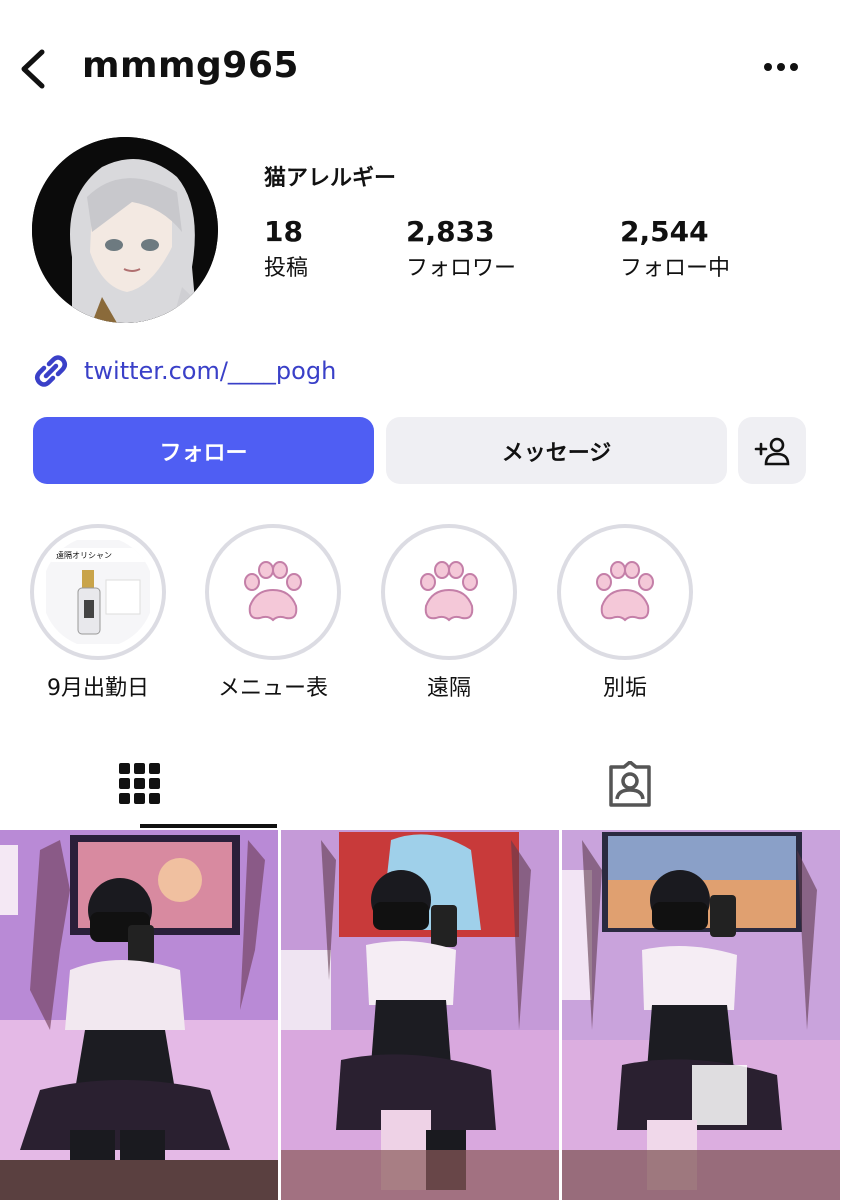 Image resolution: width=841 pixels, height=1200 pixels. What do you see at coordinates (51, 371) in the screenshot?
I see `link-icon` at bounding box center [51, 371].